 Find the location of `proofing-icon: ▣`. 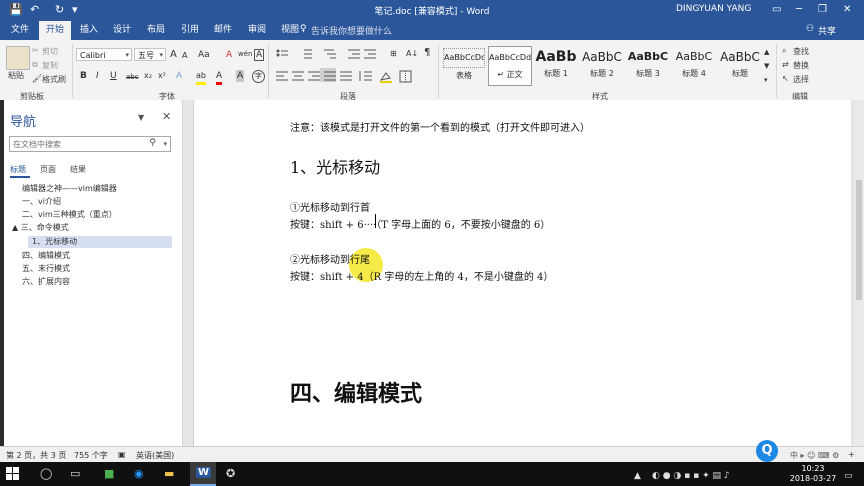

proofing-icon: ▣ is located at coordinates (122, 454).